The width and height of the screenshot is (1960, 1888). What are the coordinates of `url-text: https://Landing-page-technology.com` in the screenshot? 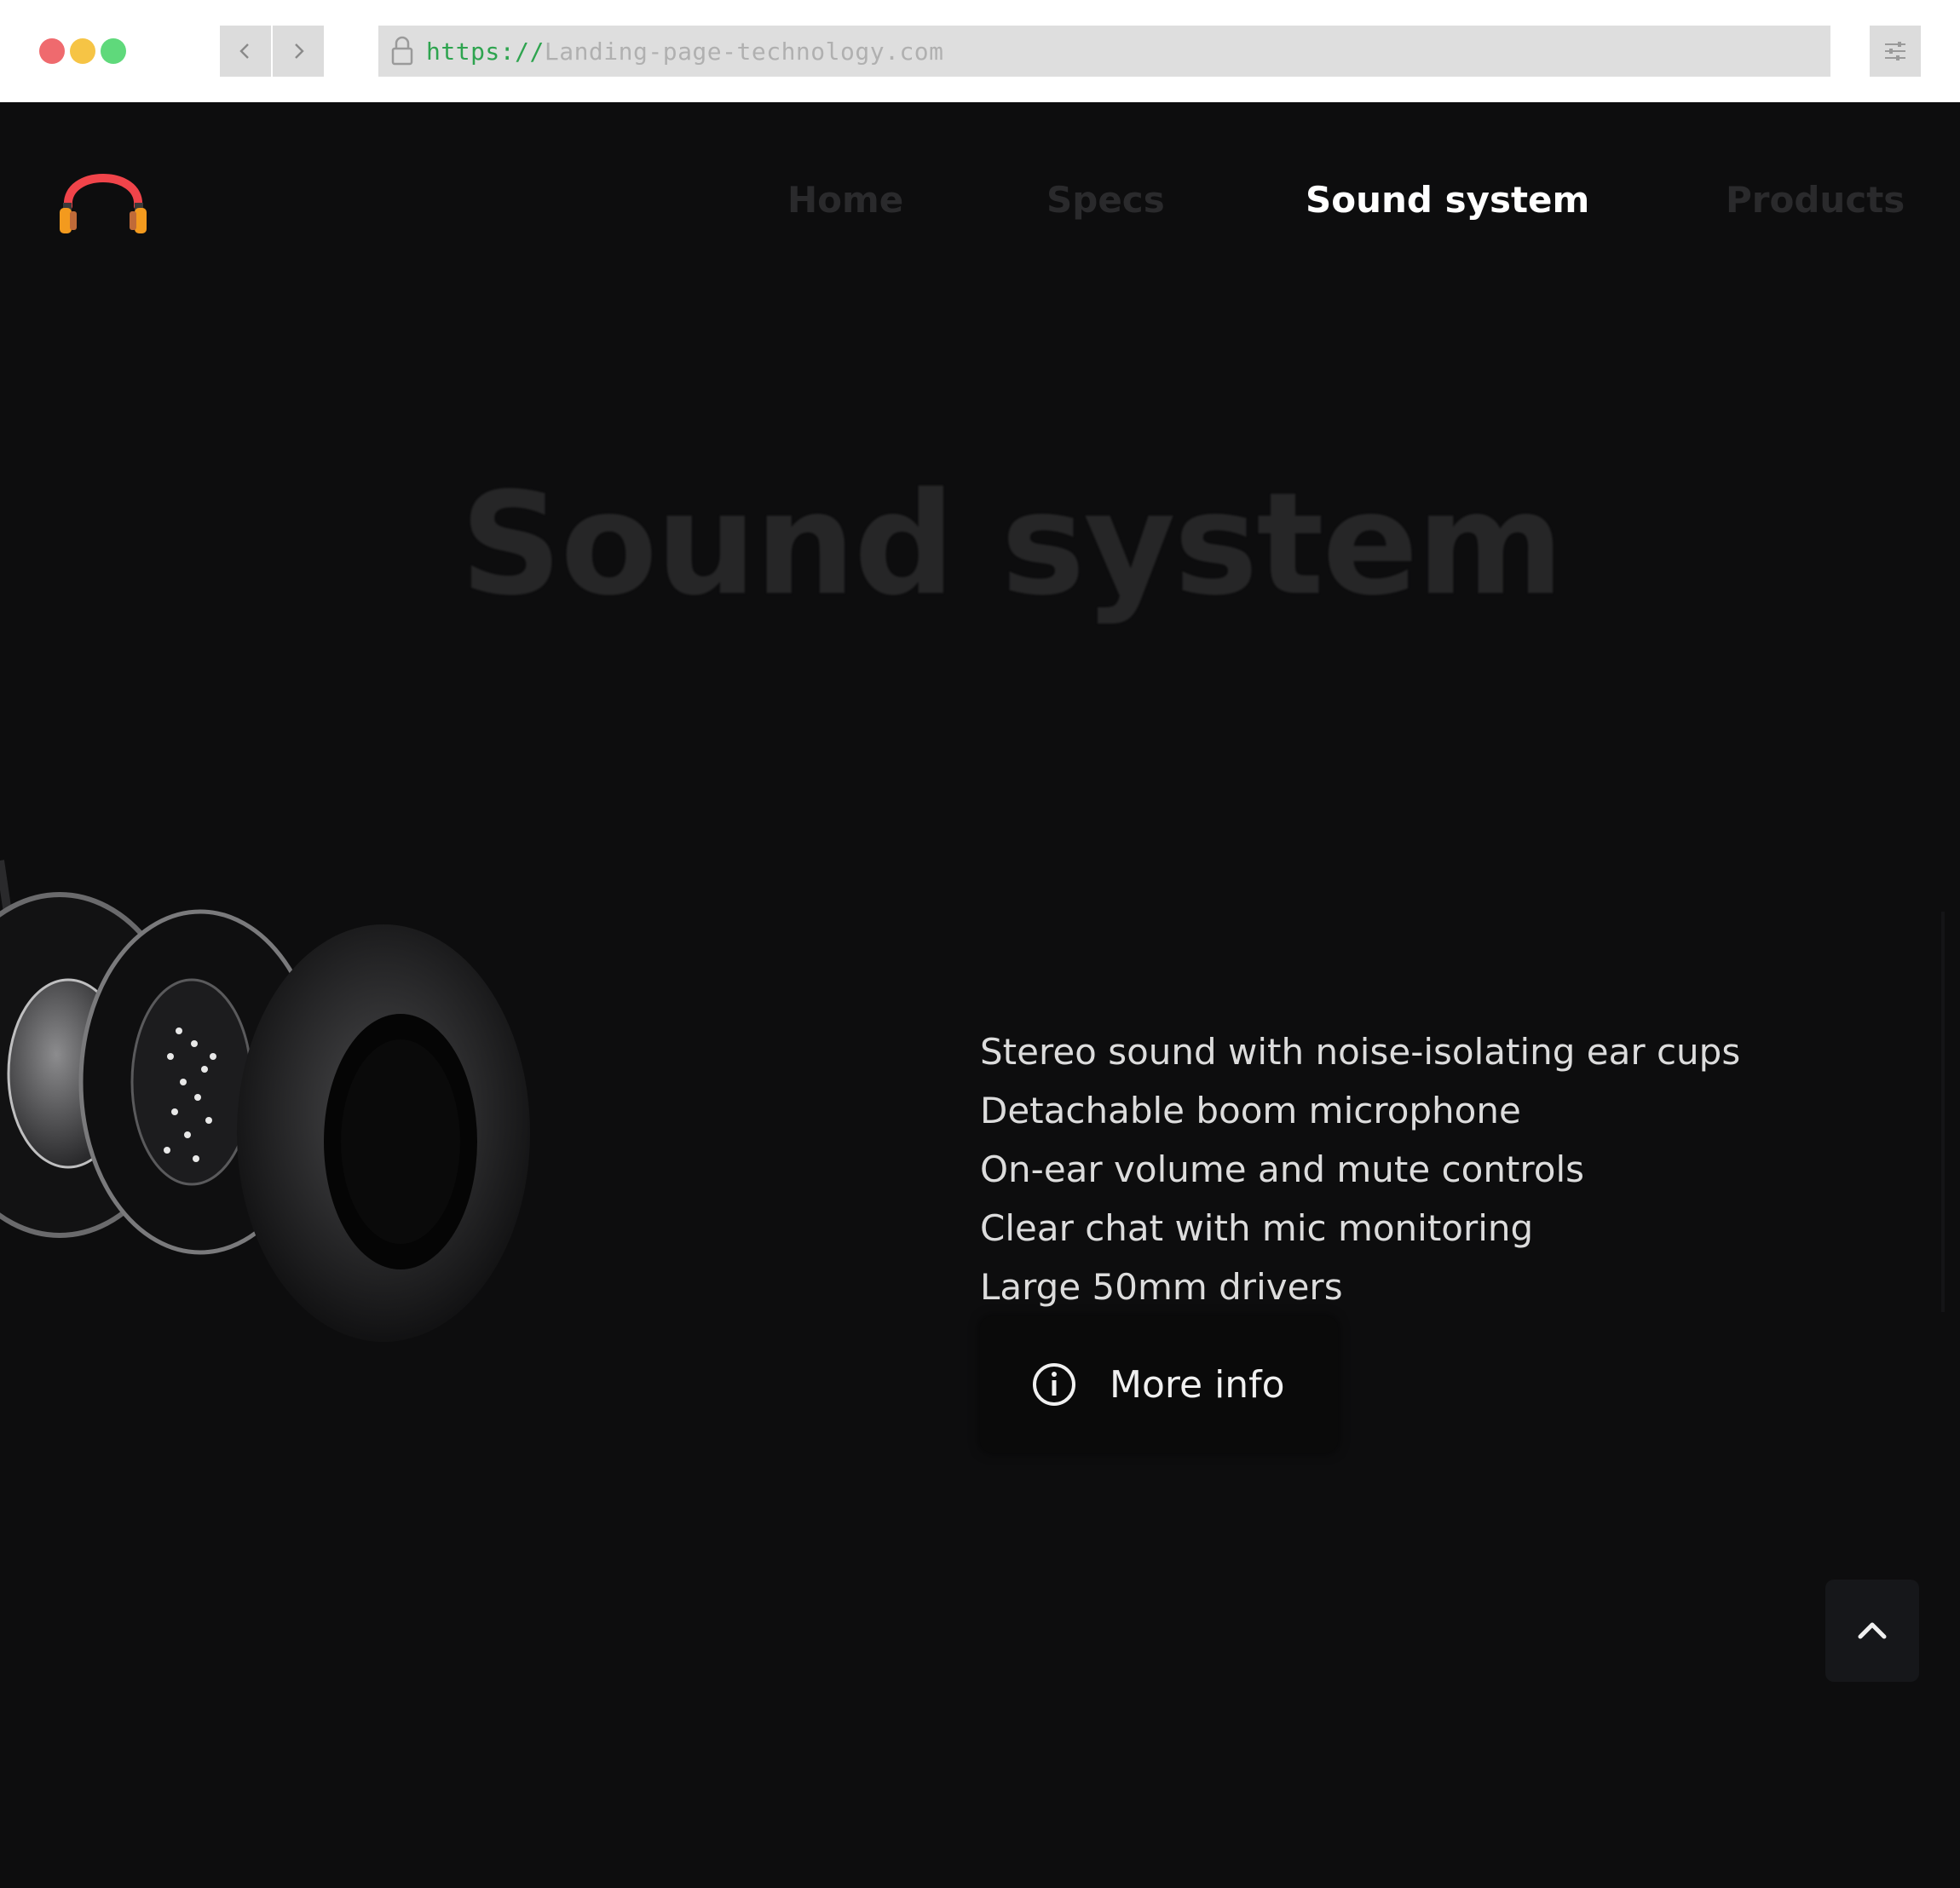 It's located at (685, 51).